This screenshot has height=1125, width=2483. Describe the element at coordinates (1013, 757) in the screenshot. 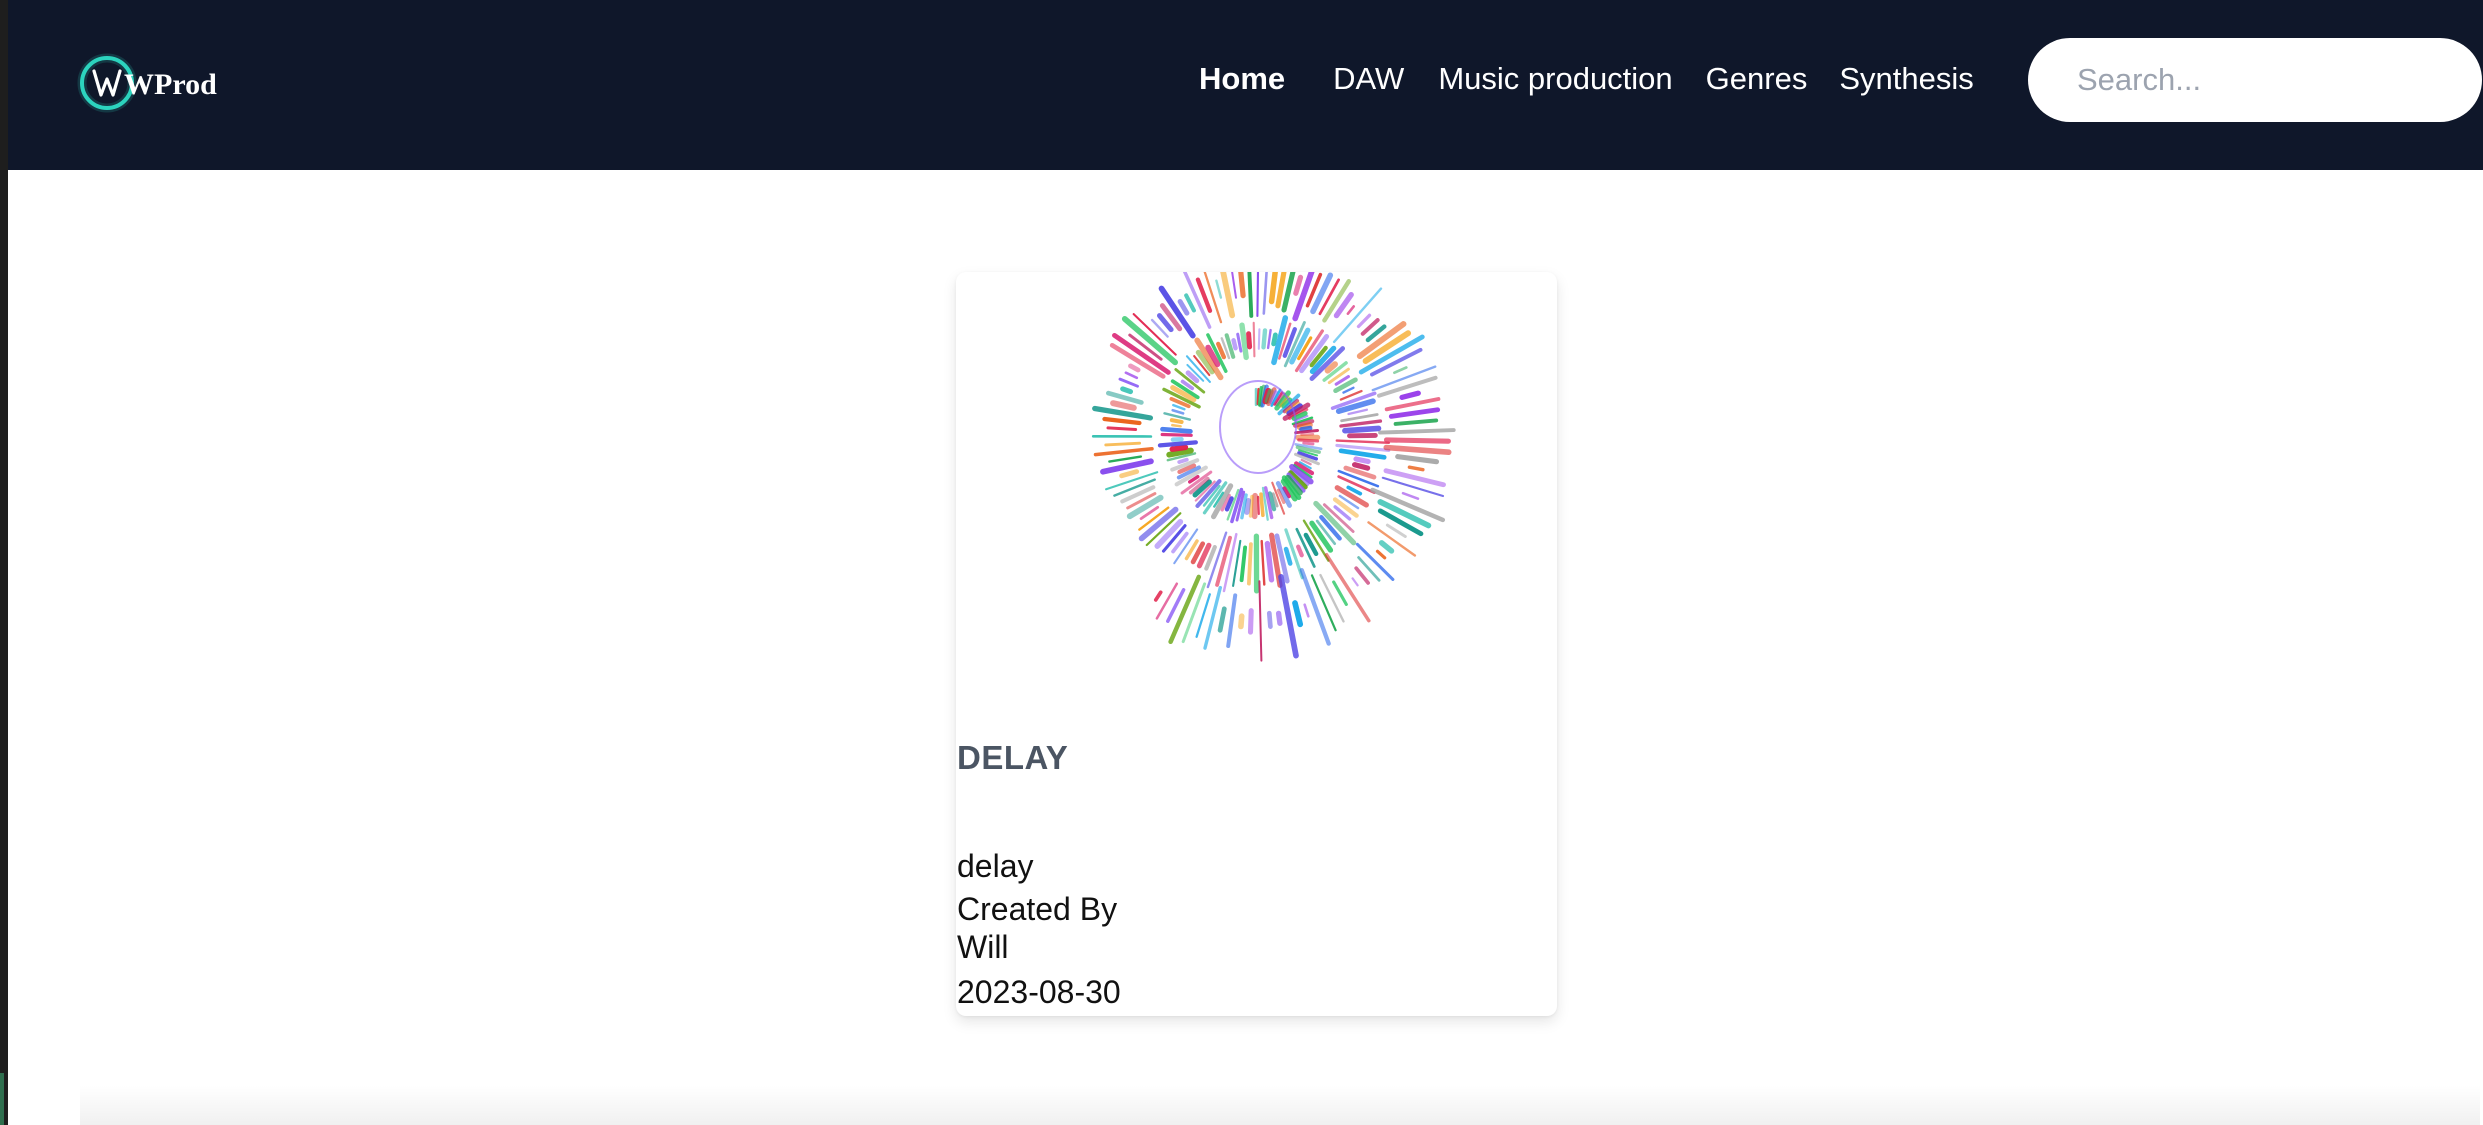

I see `card-title: DELAY` at that location.